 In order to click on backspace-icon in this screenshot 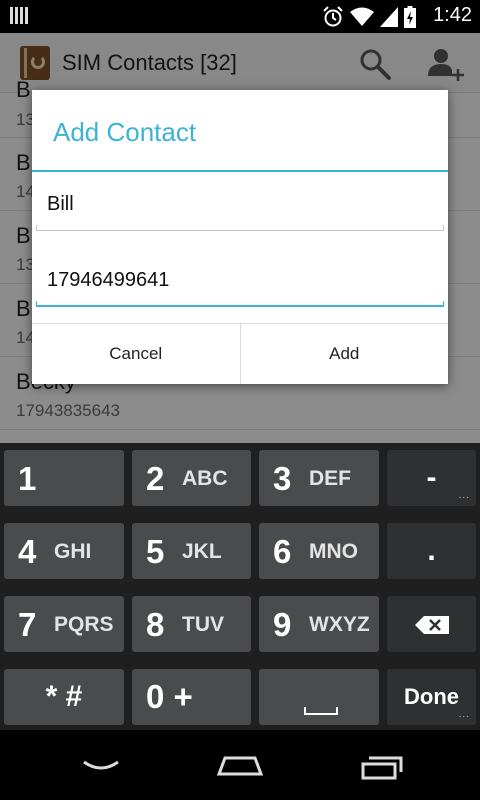, I will do `click(432, 625)`.